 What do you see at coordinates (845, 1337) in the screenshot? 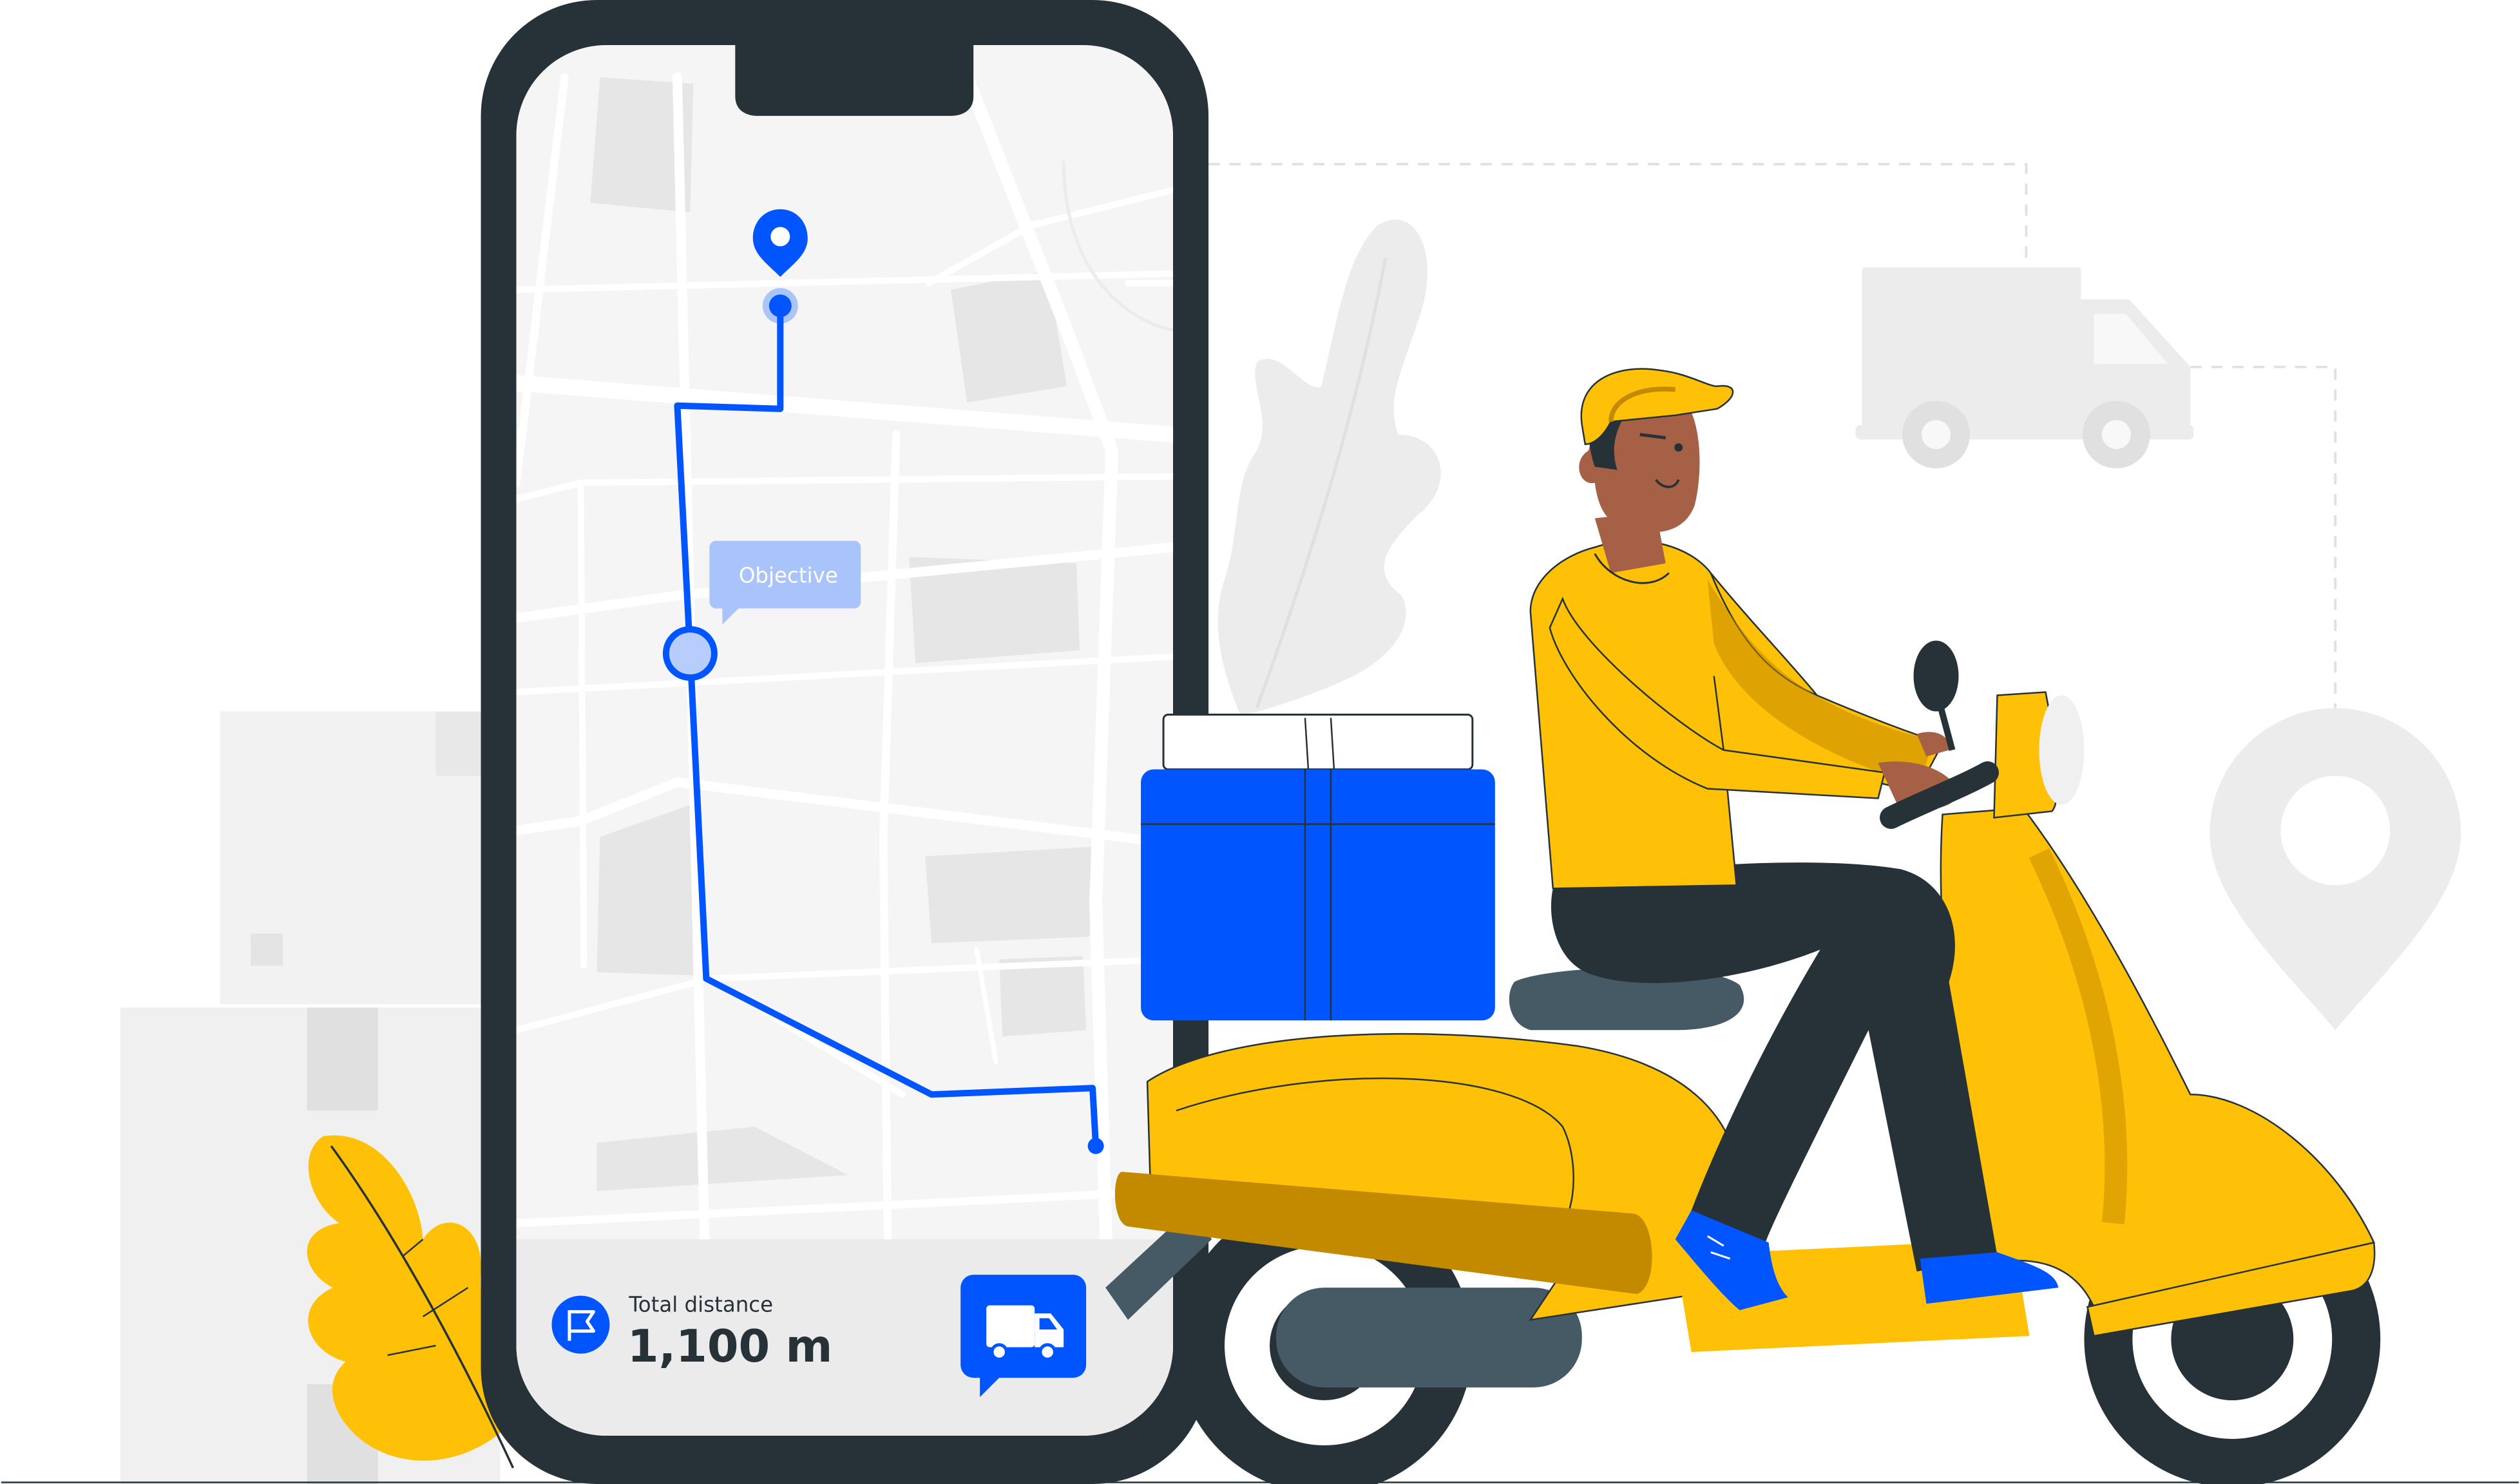
I see `distance-panel: Total distance 1,100 m` at bounding box center [845, 1337].